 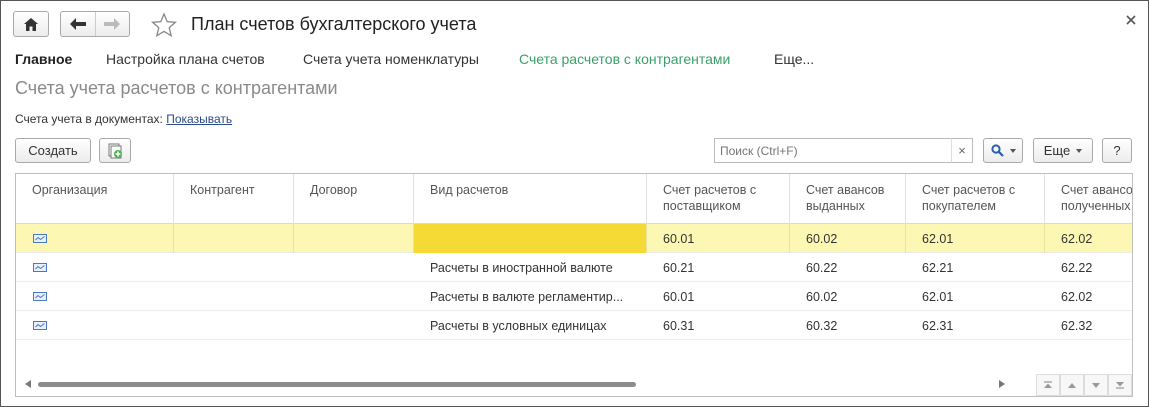 What do you see at coordinates (95, 199) in the screenshot?
I see `column-header: Организация` at bounding box center [95, 199].